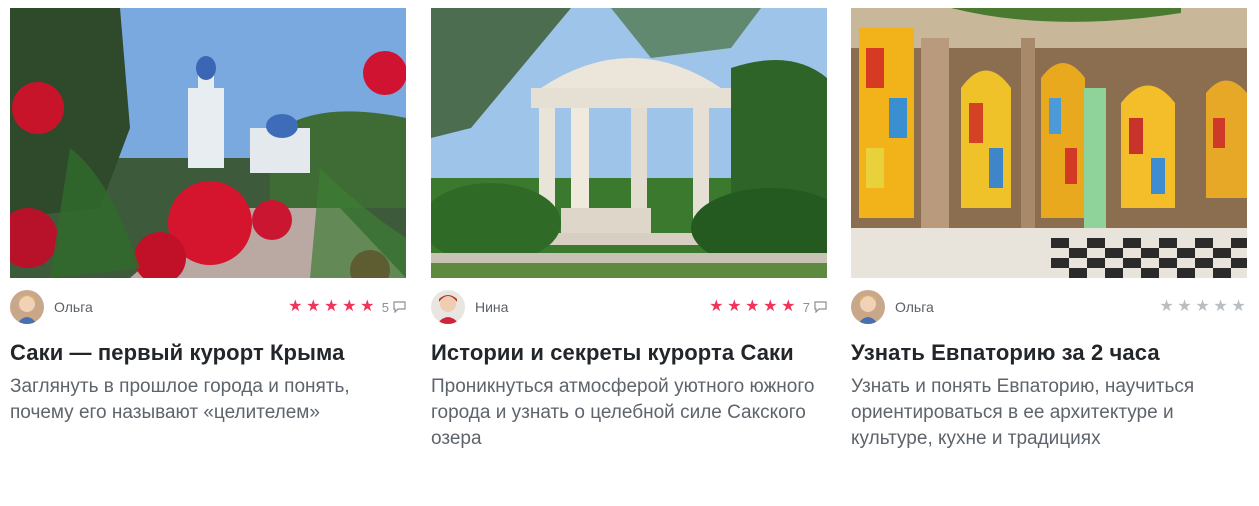  I want to click on reviews-count: 5, so click(385, 307).